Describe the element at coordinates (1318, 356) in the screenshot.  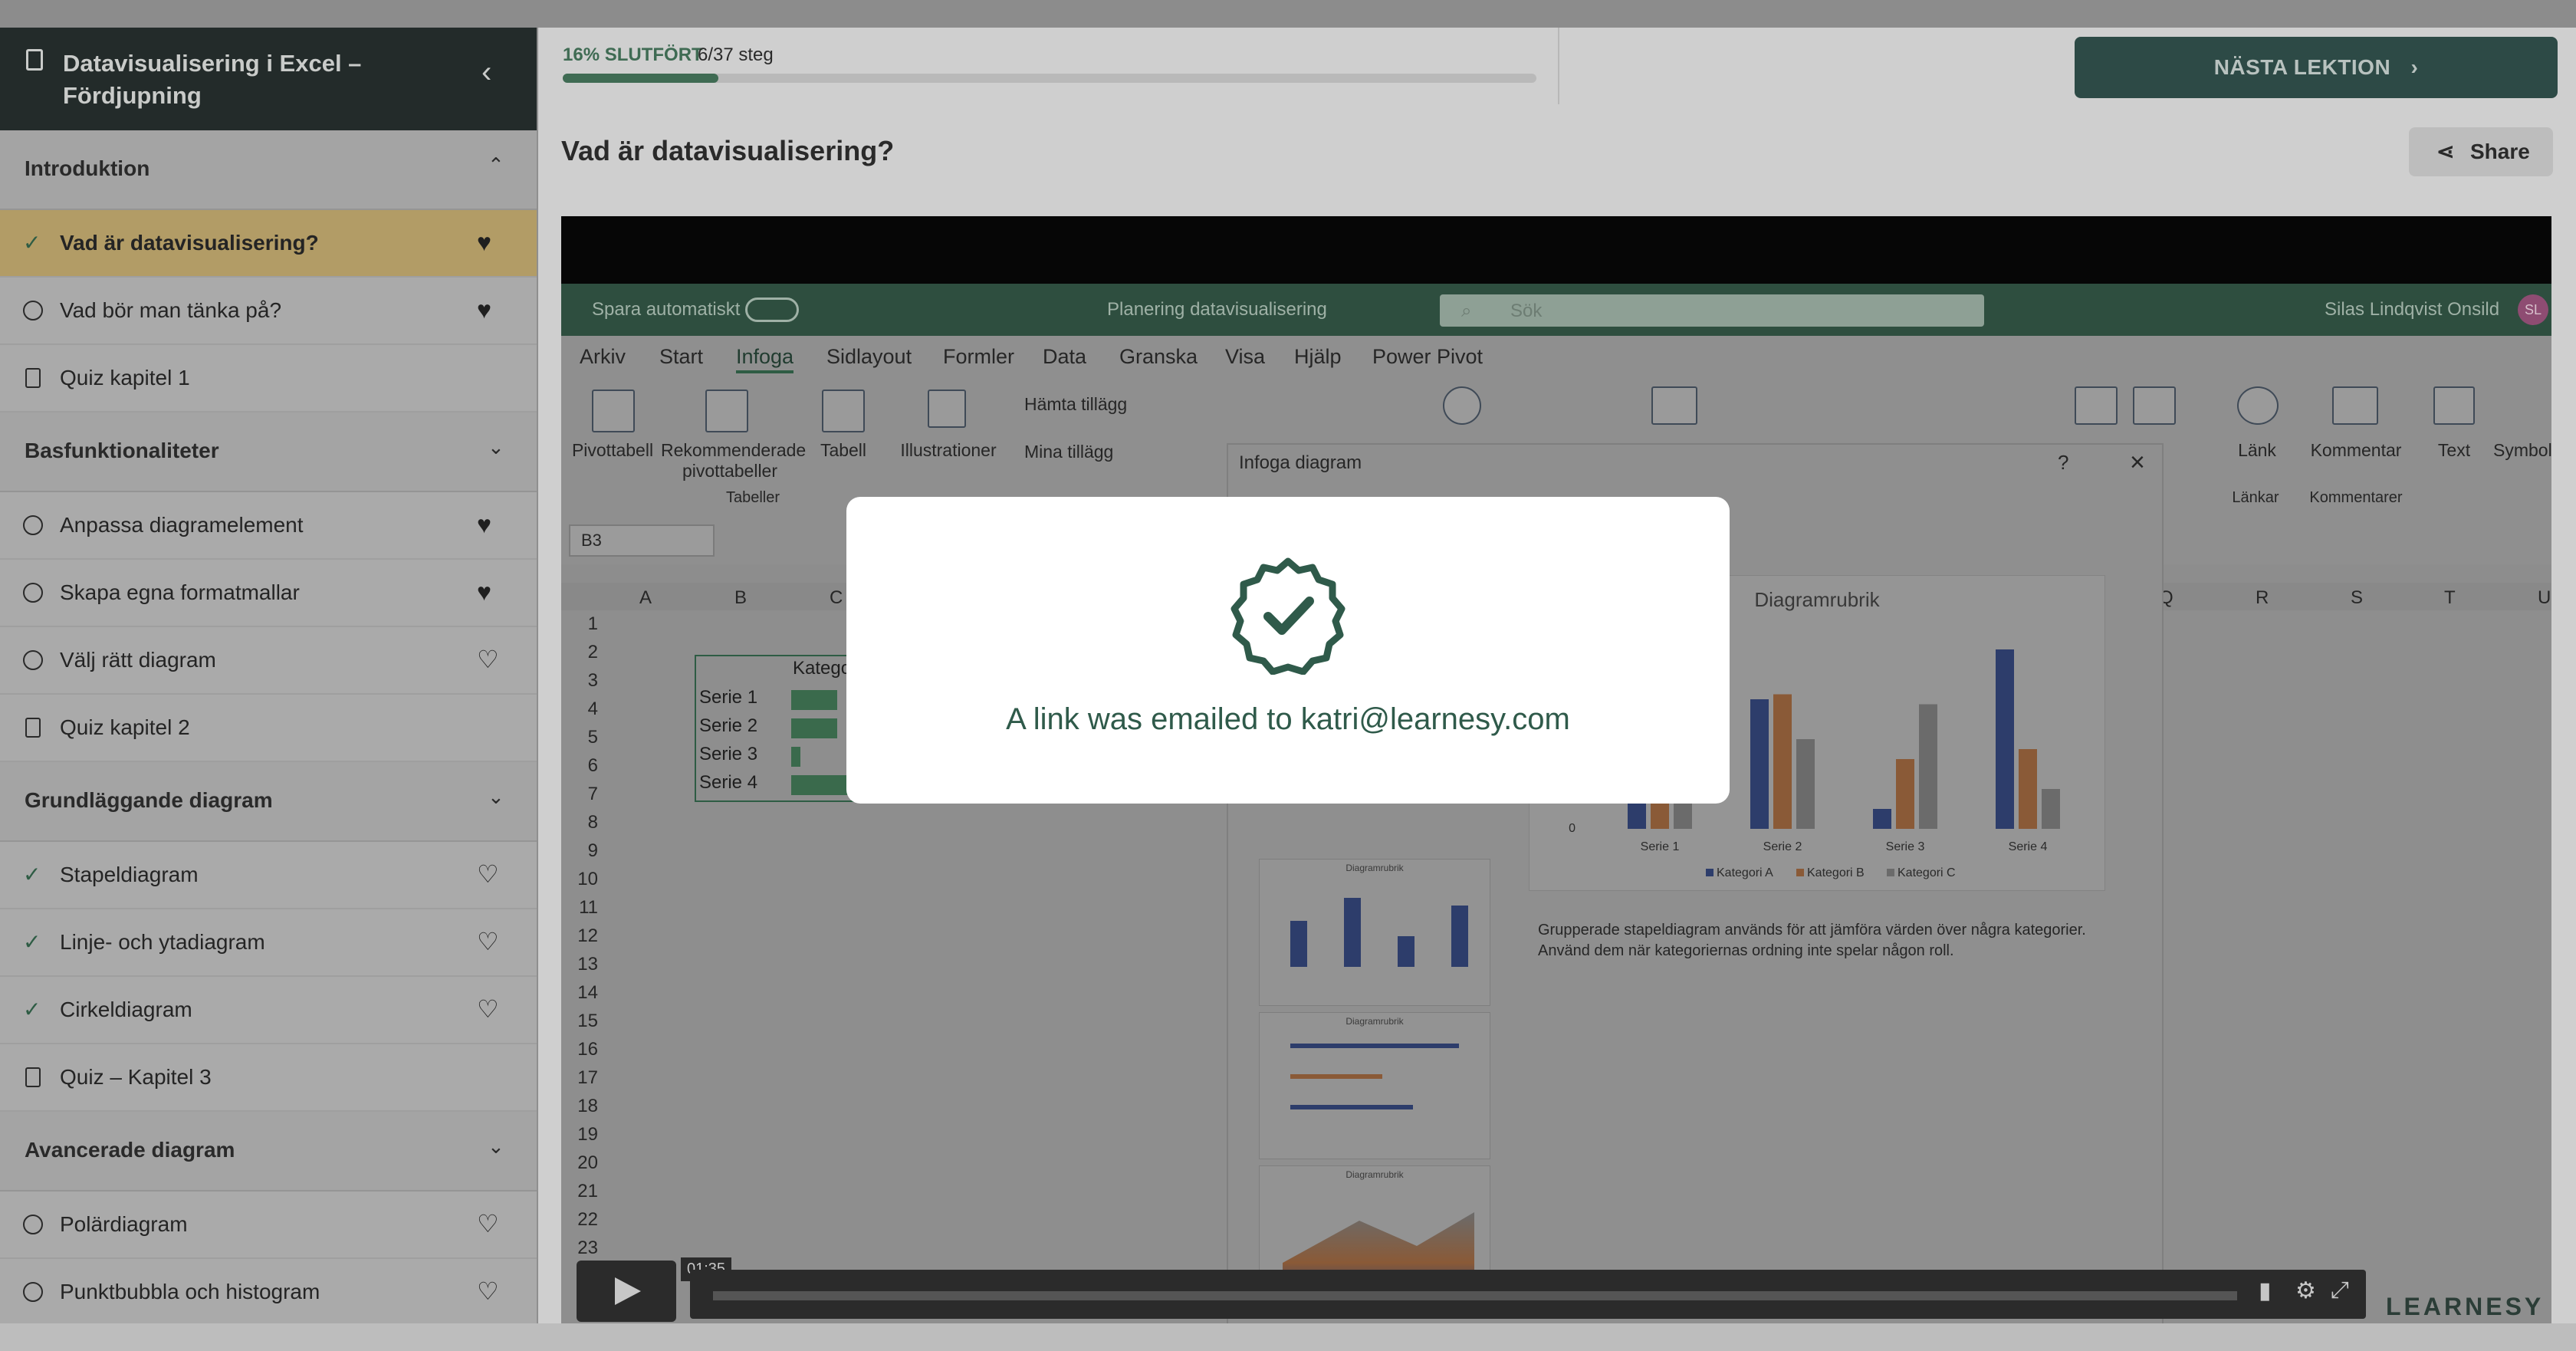
I see `excel-tab: Hjälp` at that location.